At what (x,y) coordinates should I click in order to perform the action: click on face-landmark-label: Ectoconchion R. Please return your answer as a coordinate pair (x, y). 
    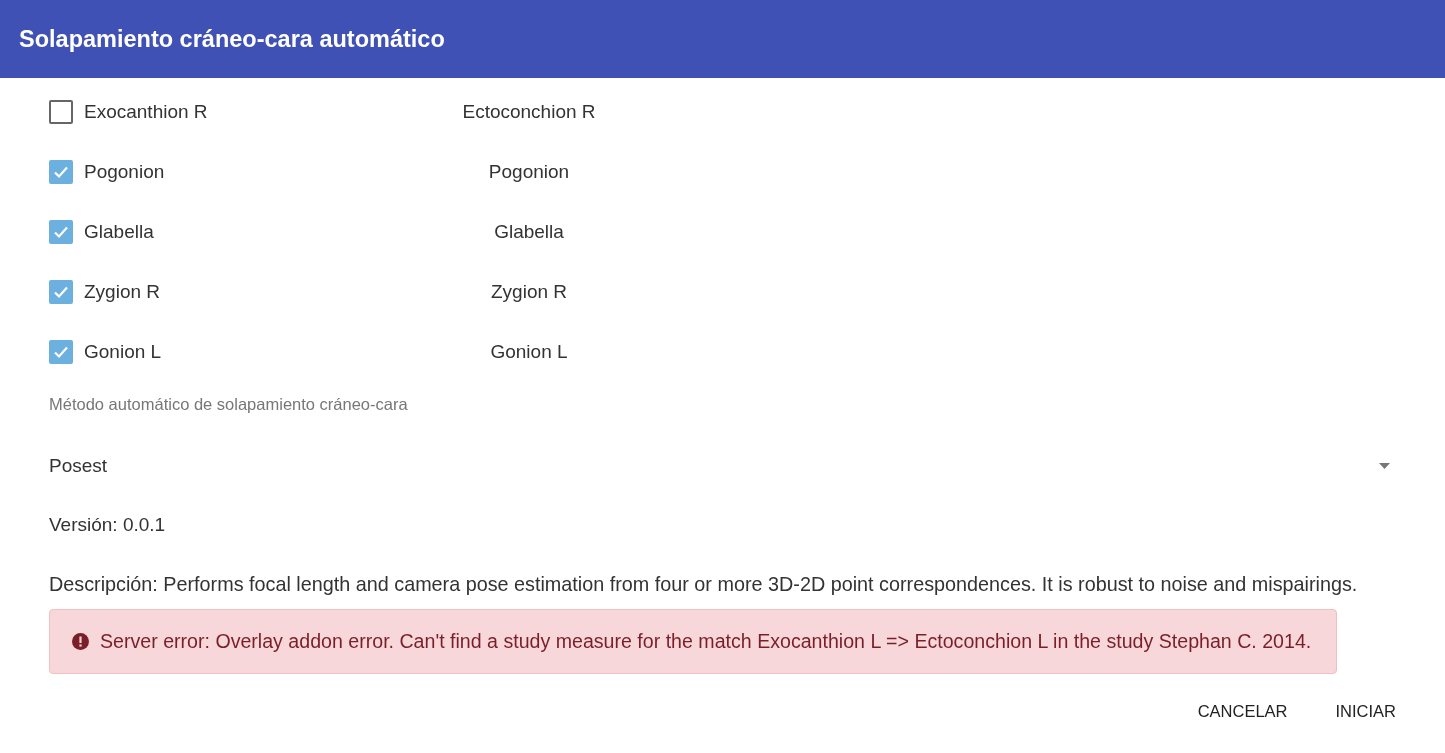
    Looking at the image, I should click on (529, 111).